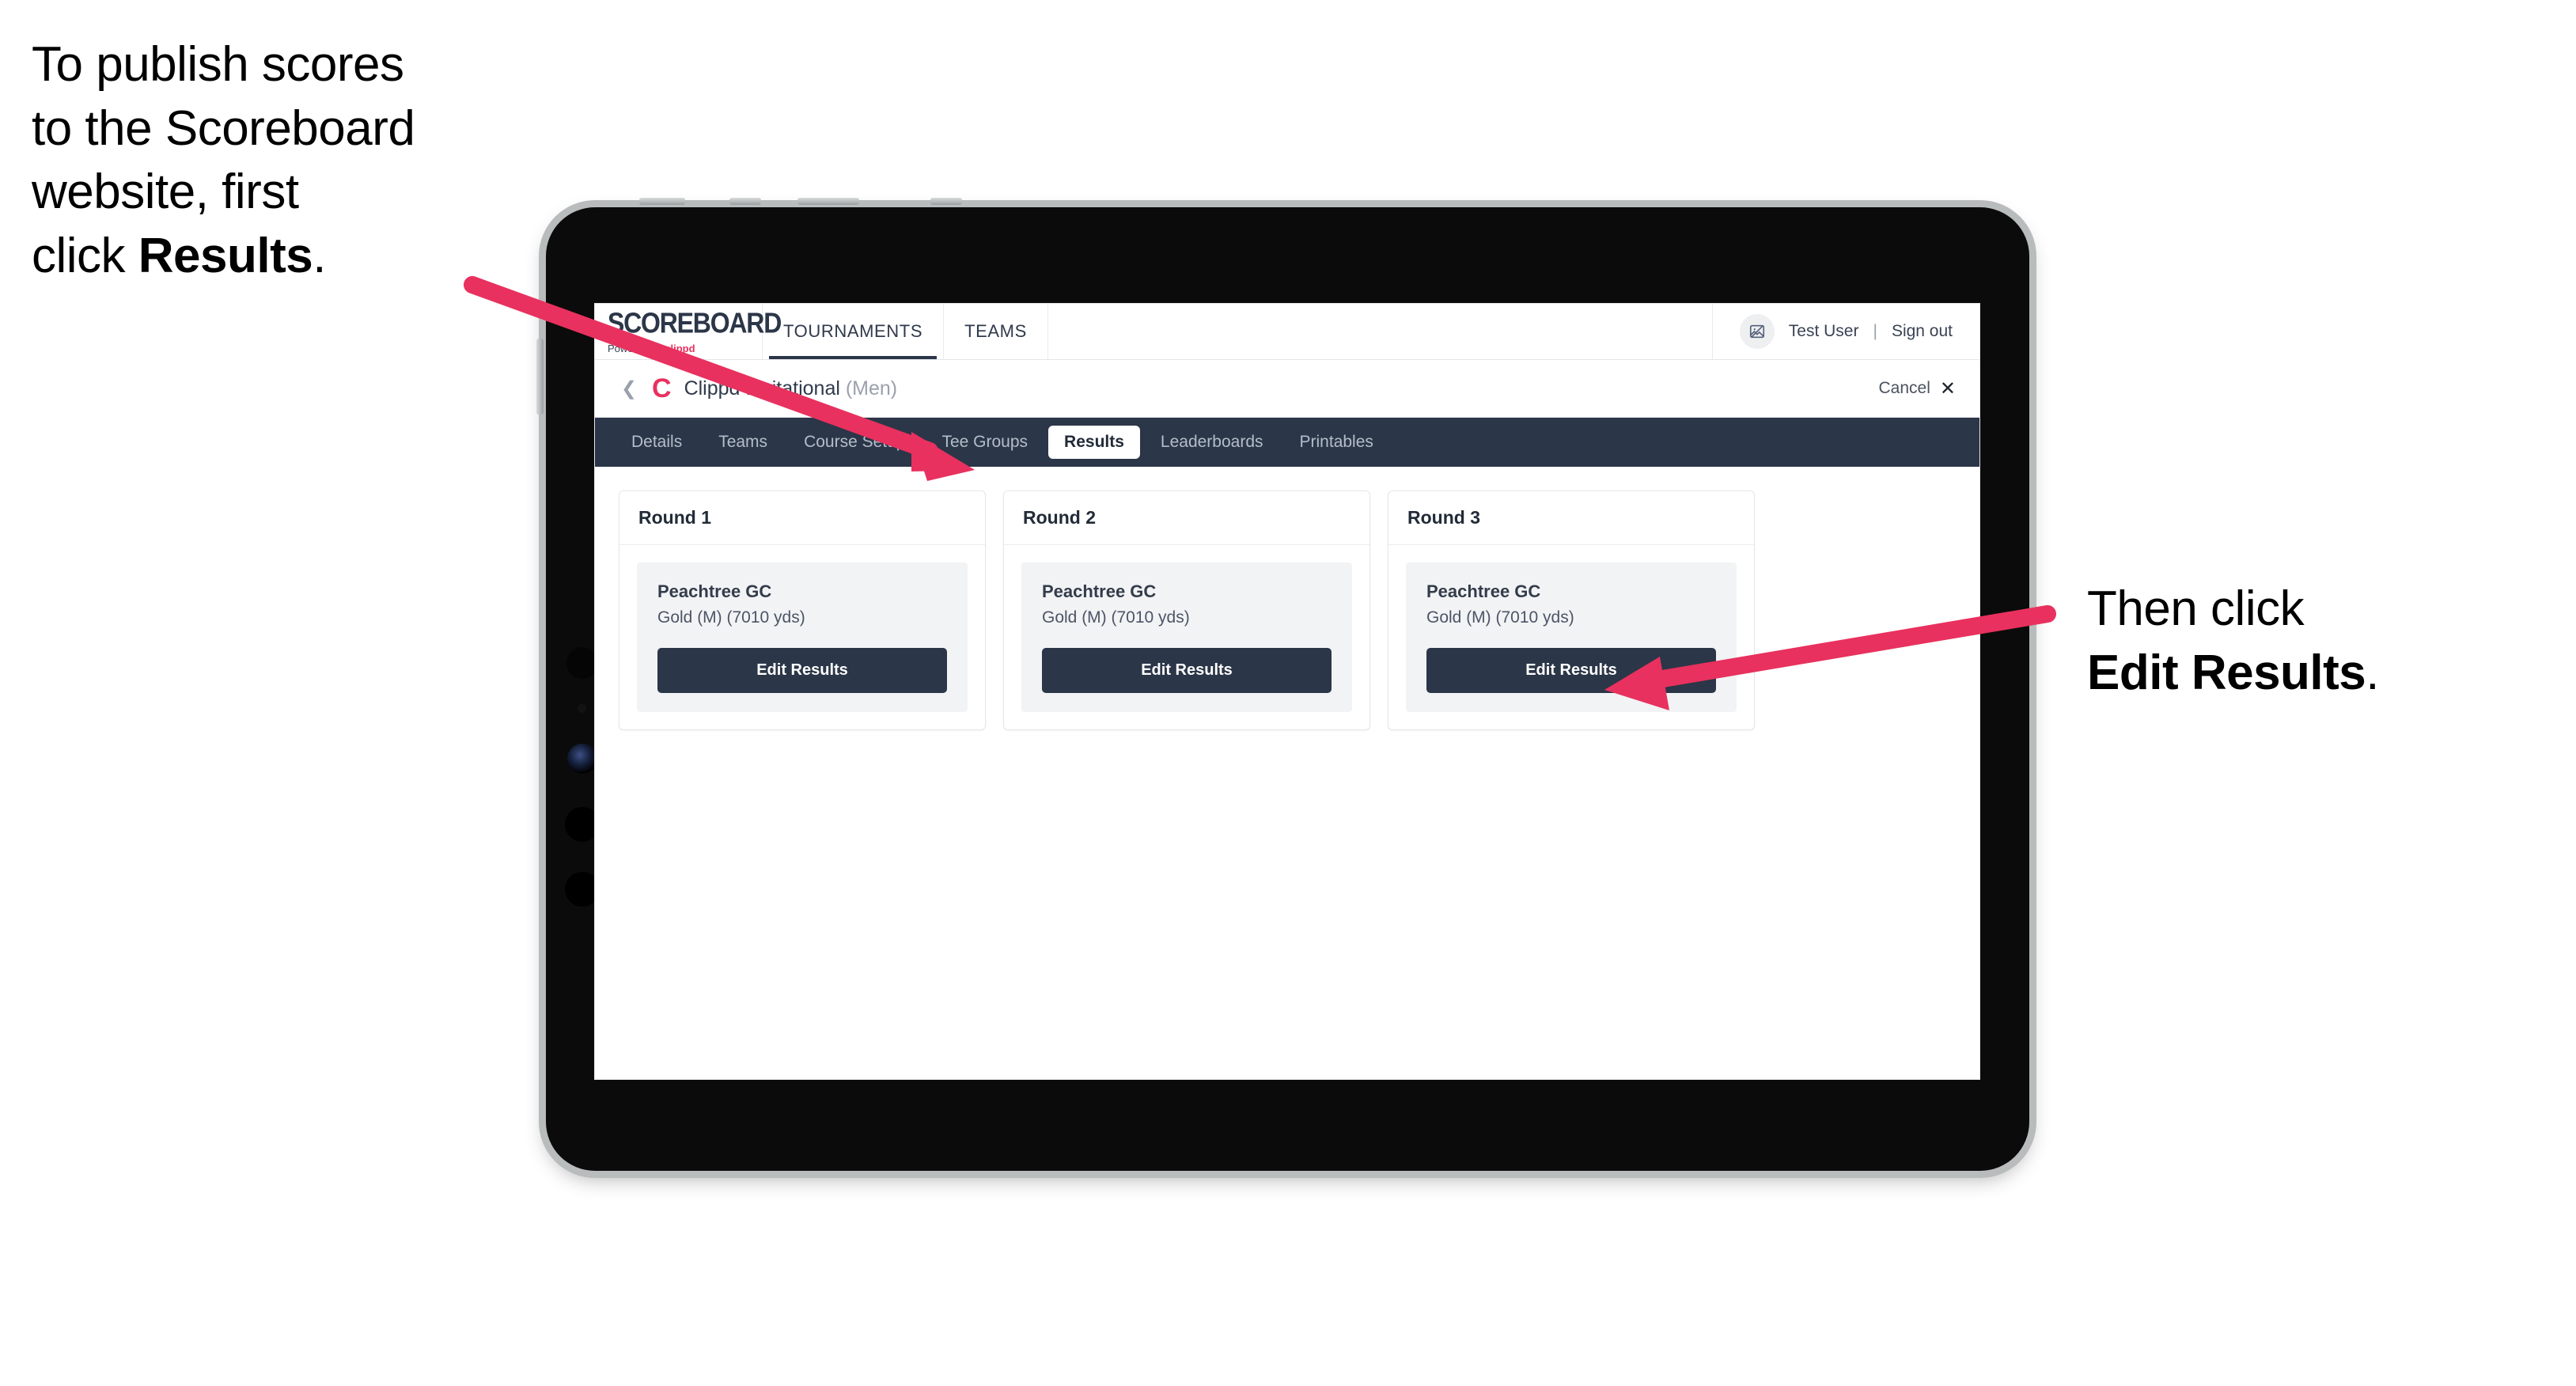 This screenshot has width=2576, height=1386. What do you see at coordinates (762, 389) in the screenshot?
I see `tournament-title-main: Clippd Invitational` at bounding box center [762, 389].